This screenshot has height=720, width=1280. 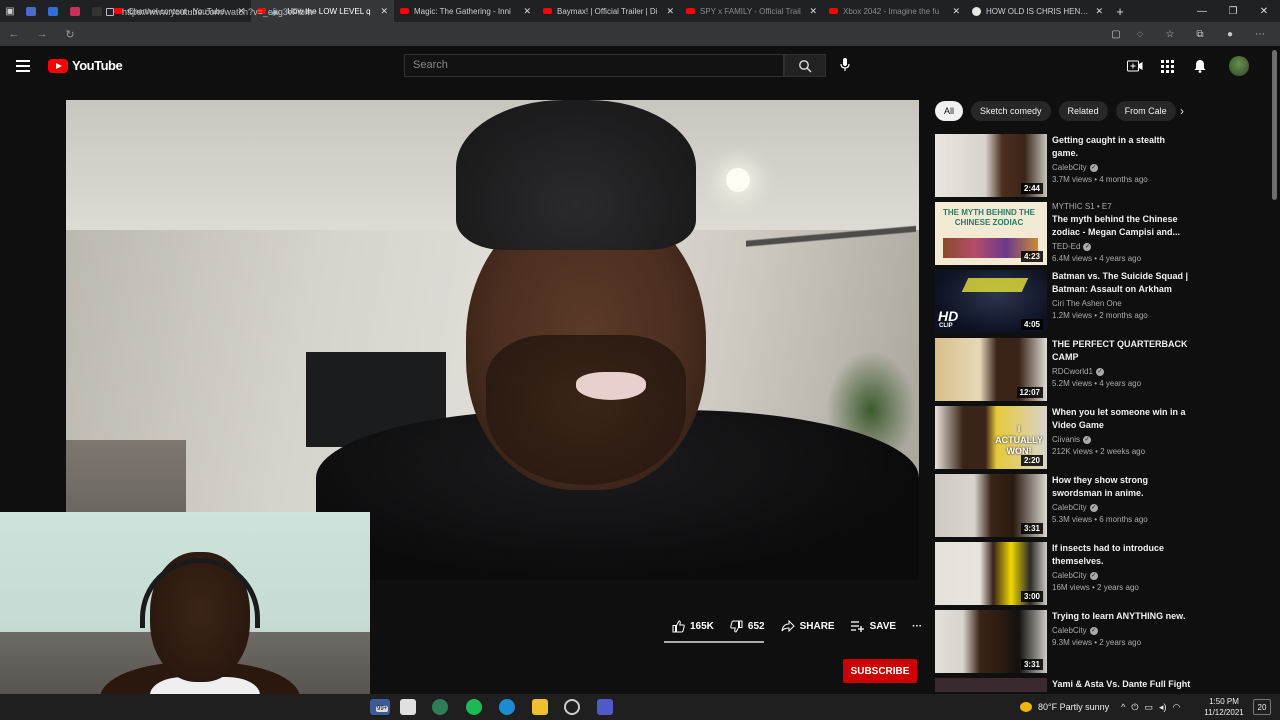 What do you see at coordinates (1224, 707) in the screenshot?
I see `system-clock: 1:50 PM 11/12/2021` at bounding box center [1224, 707].